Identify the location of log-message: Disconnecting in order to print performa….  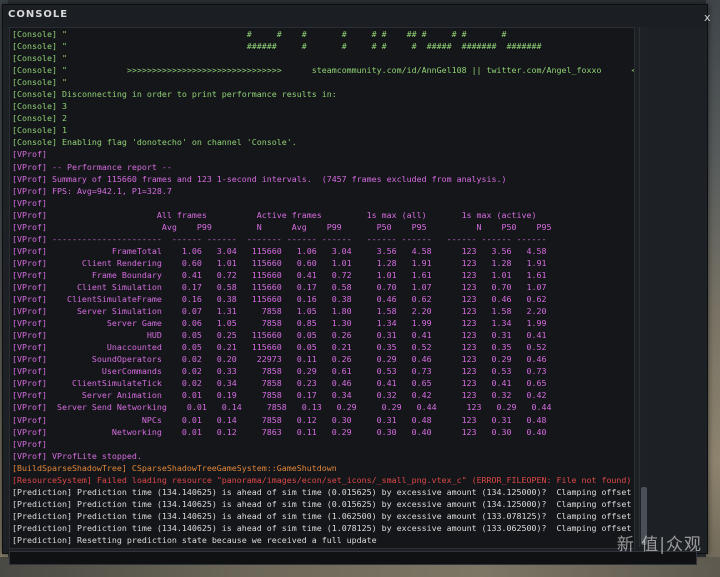
(196, 94).